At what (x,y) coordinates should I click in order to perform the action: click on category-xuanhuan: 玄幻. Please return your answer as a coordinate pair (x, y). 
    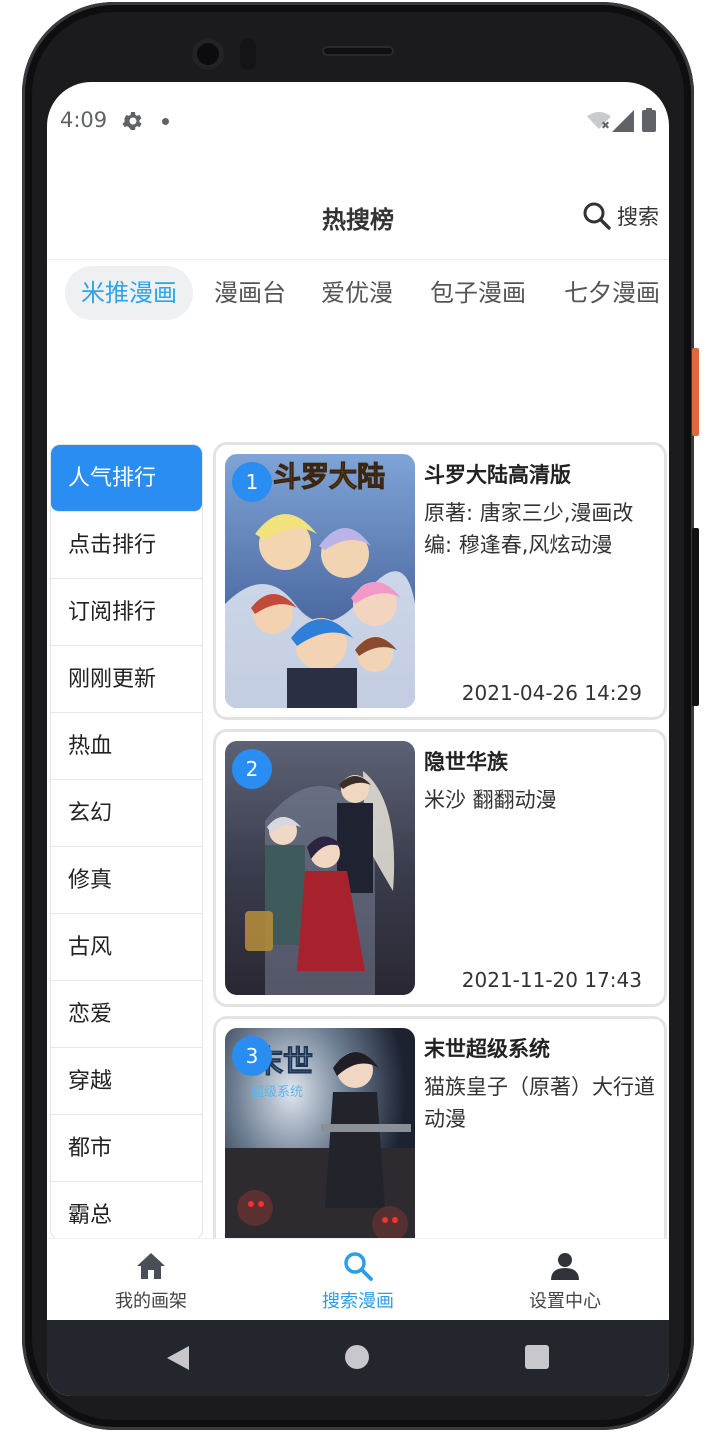
    Looking at the image, I should click on (126, 813).